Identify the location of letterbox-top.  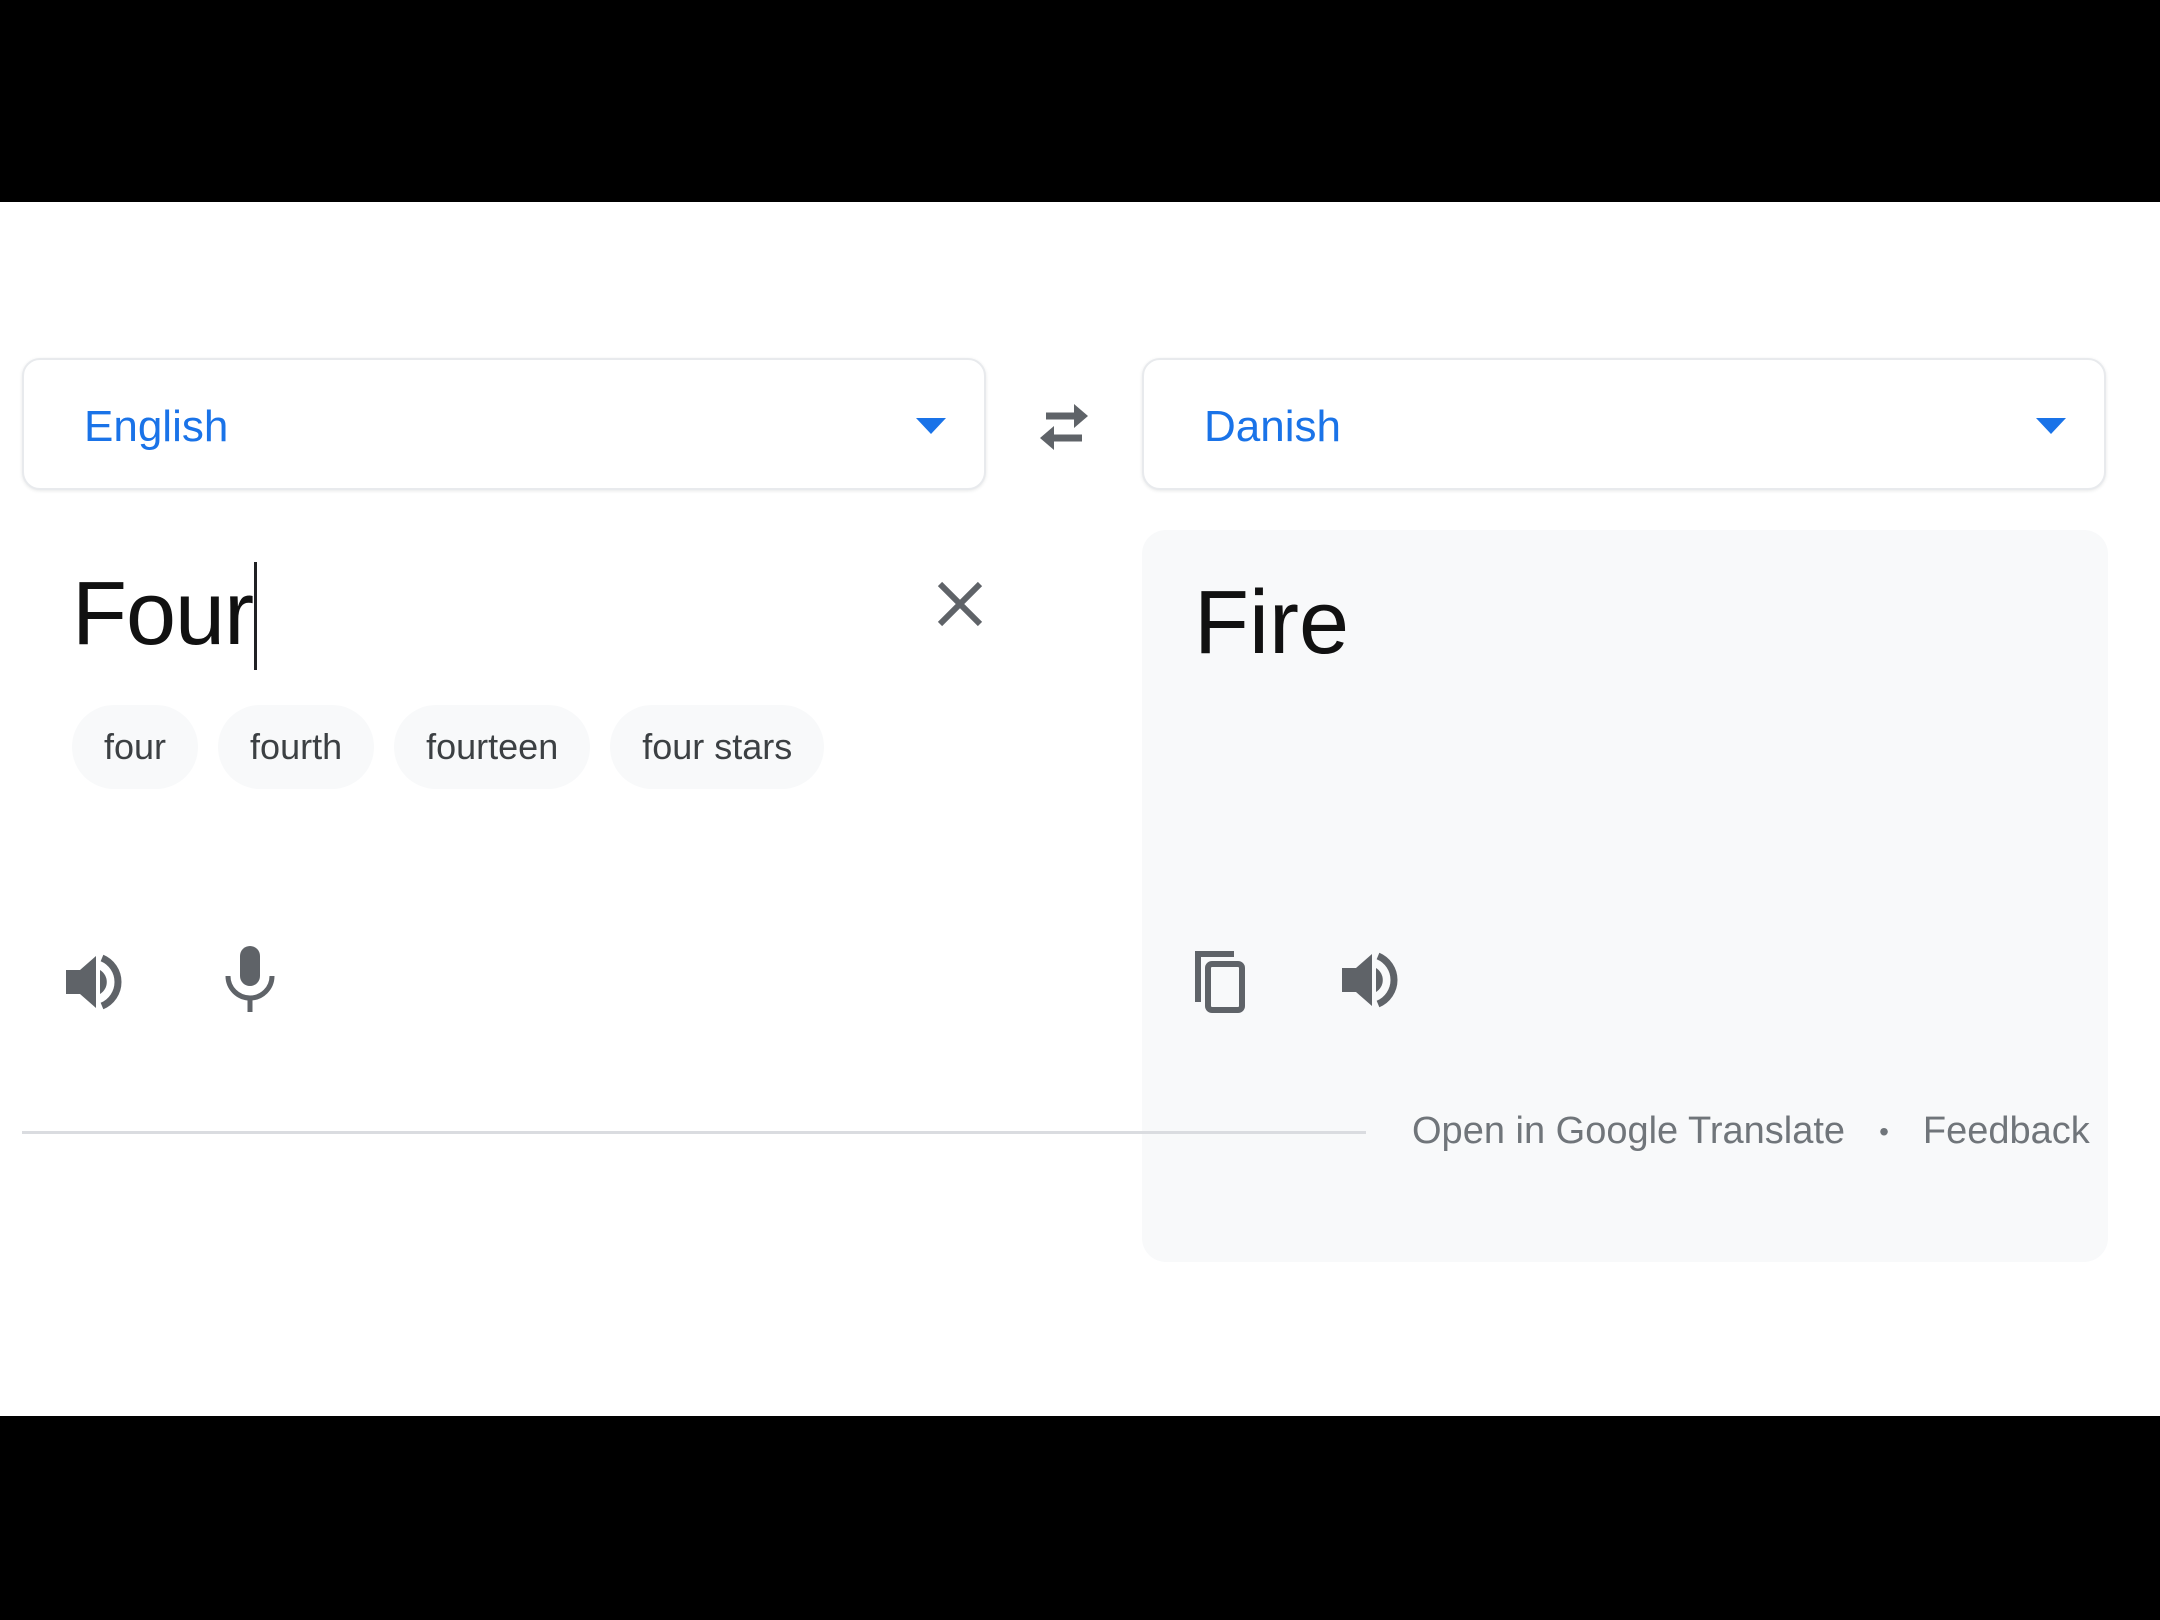
(1080, 101).